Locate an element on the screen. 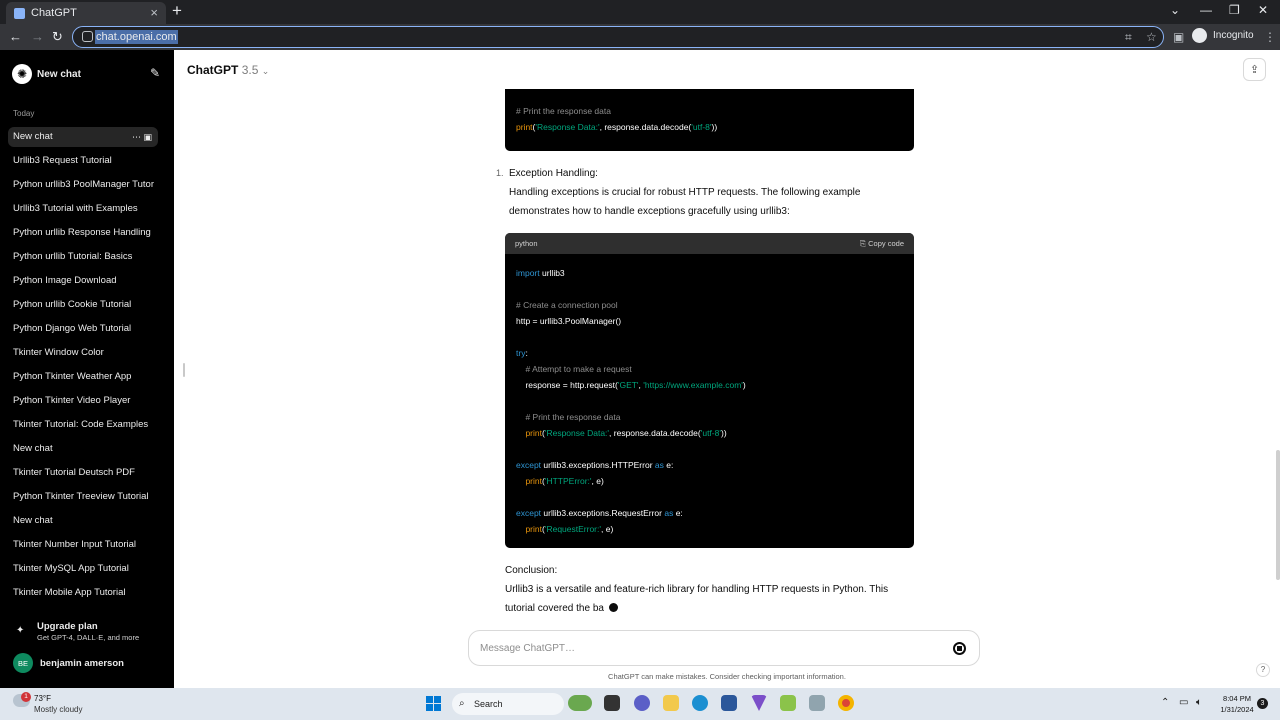 Image resolution: width=1280 pixels, height=720 pixels. sidebar-chat-label: Urllib3 Request Tutorial is located at coordinates (62, 160).